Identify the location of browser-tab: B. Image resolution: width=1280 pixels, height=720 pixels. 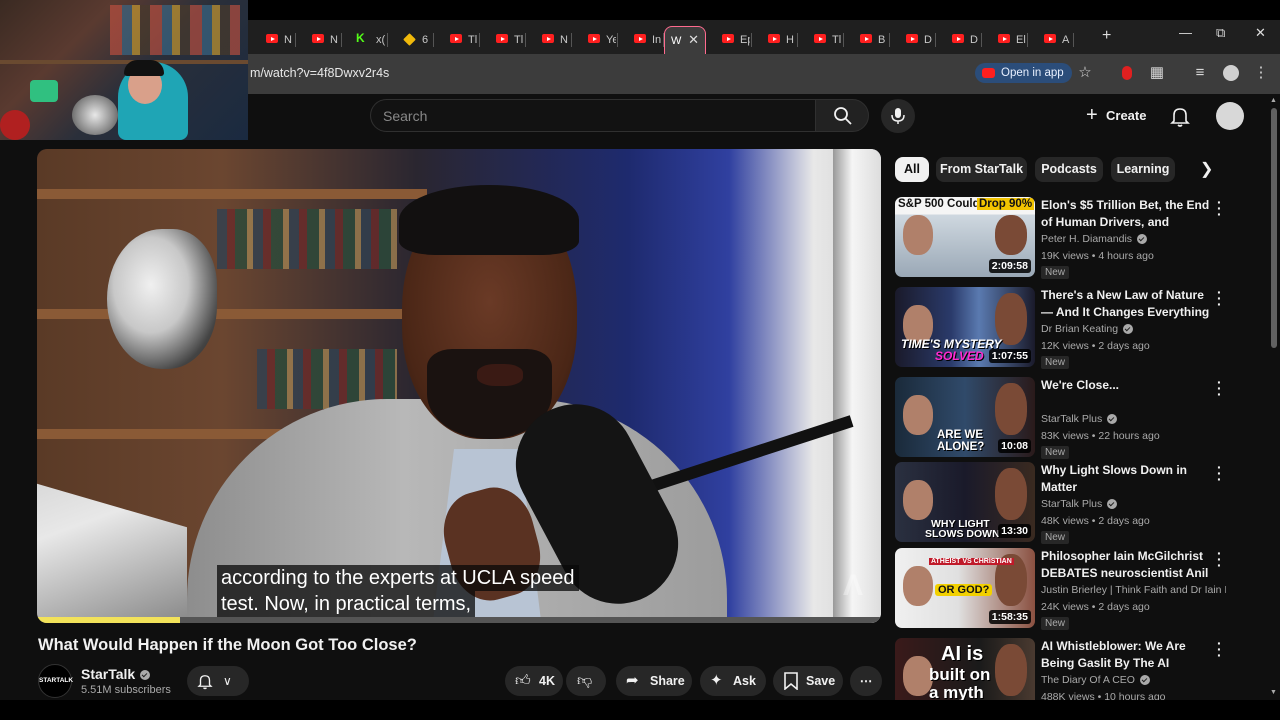
(867, 40).